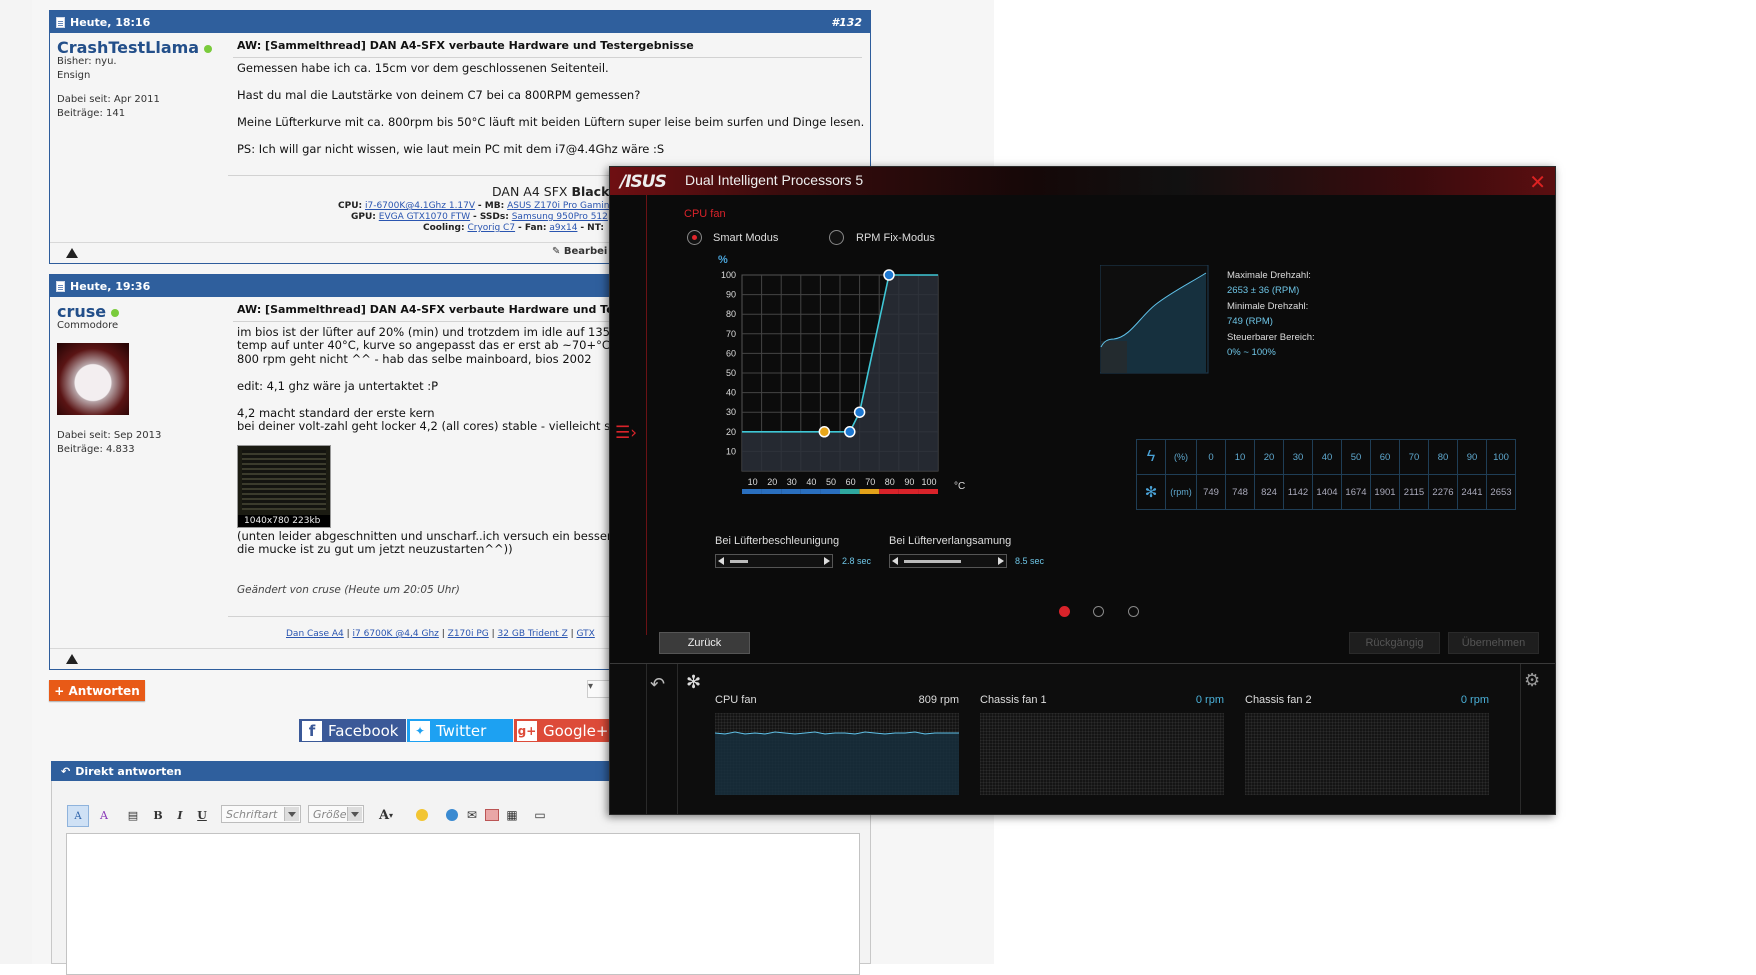 The height and width of the screenshot is (975, 1756). What do you see at coordinates (396, 634) in the screenshot?
I see `sig-link: i7 6700K @4,4 Ghz` at bounding box center [396, 634].